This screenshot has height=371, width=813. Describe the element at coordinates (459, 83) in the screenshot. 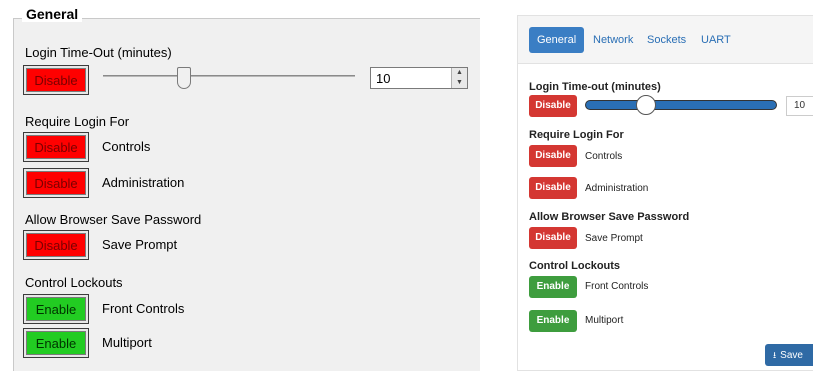

I see `spin-down-icon: ▼` at that location.